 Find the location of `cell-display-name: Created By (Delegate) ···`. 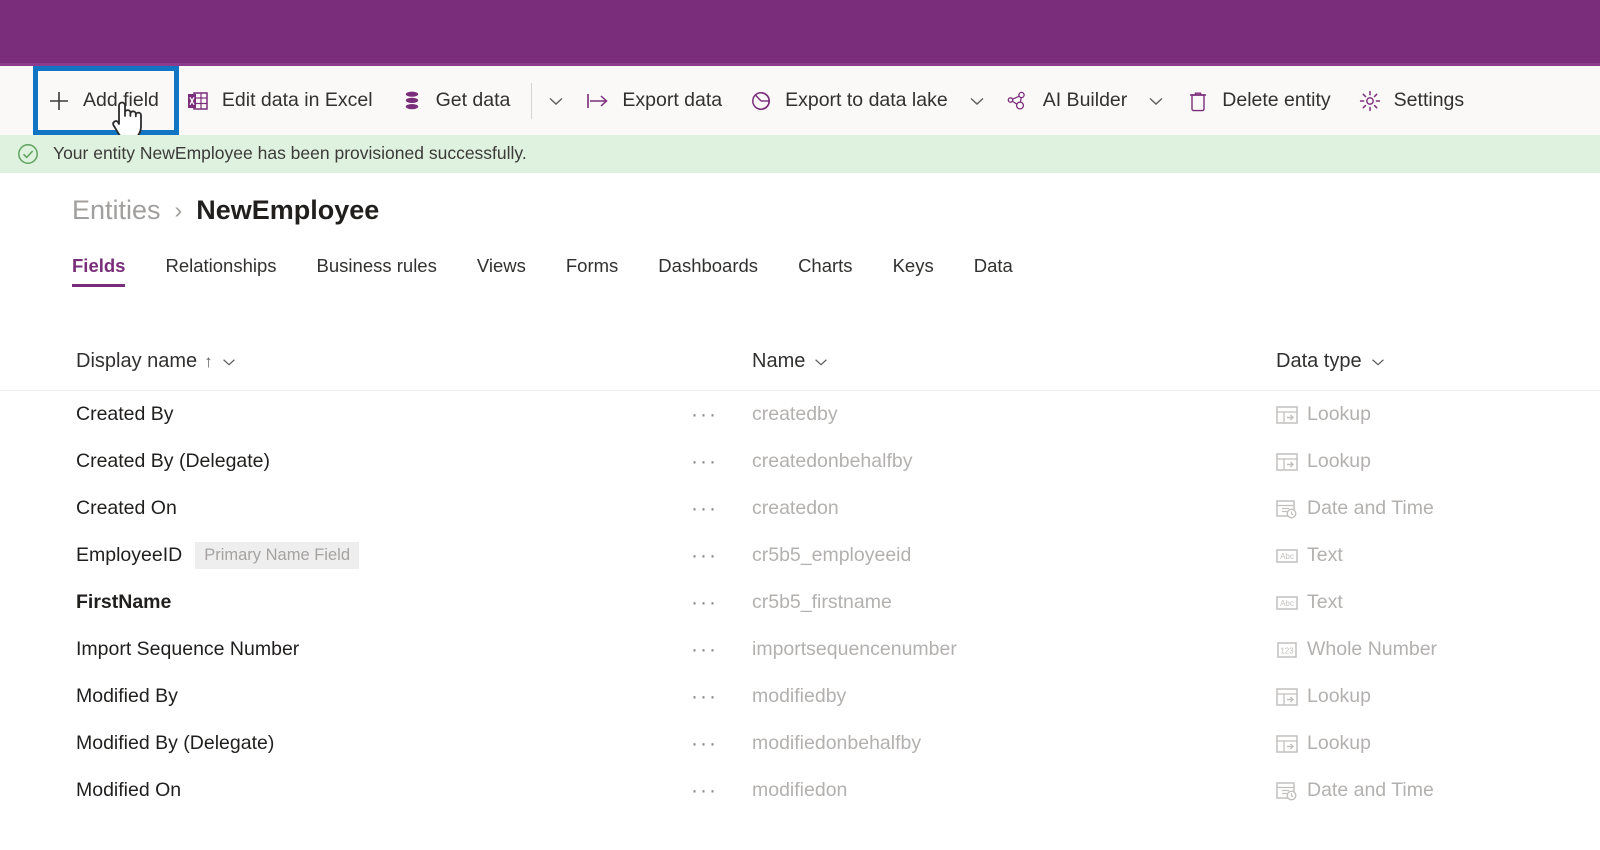

cell-display-name: Created By (Delegate) ··· is located at coordinates (414, 461).